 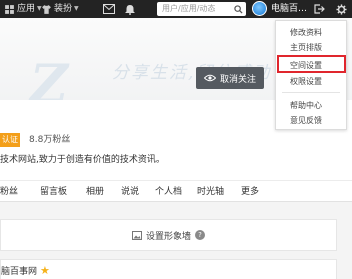 I want to click on set-image-wall-button: 设置形象墙 ?, so click(x=169, y=235).